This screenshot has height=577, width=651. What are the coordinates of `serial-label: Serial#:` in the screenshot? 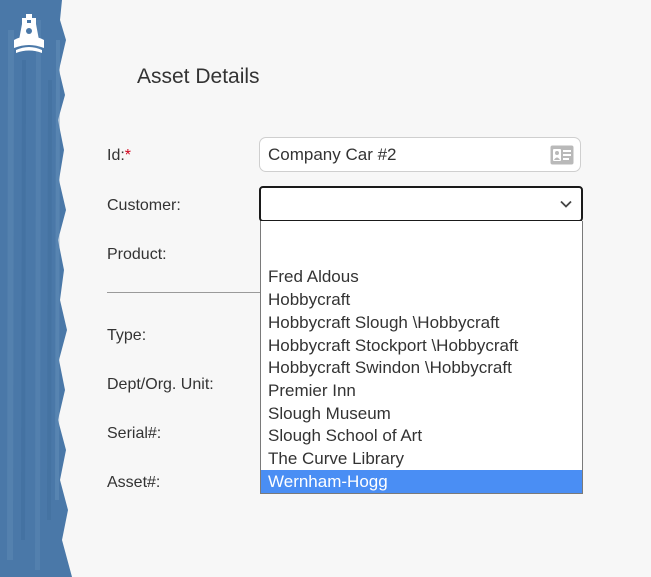 It's located at (134, 433).